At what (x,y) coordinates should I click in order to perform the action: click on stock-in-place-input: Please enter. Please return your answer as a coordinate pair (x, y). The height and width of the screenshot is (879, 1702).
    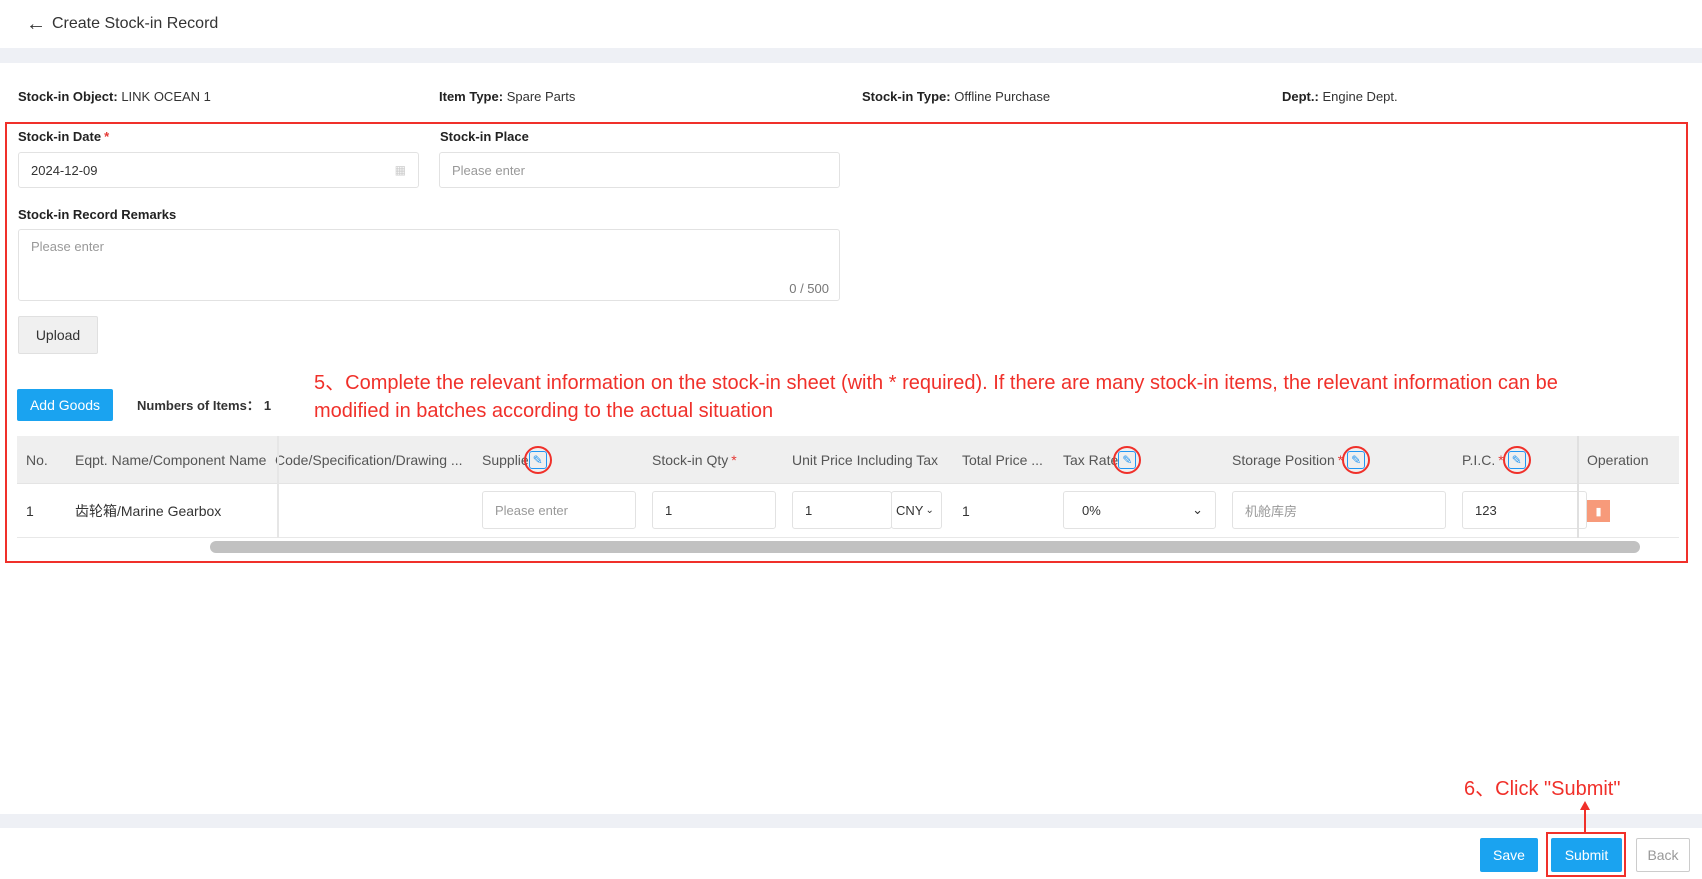
    Looking at the image, I should click on (639, 170).